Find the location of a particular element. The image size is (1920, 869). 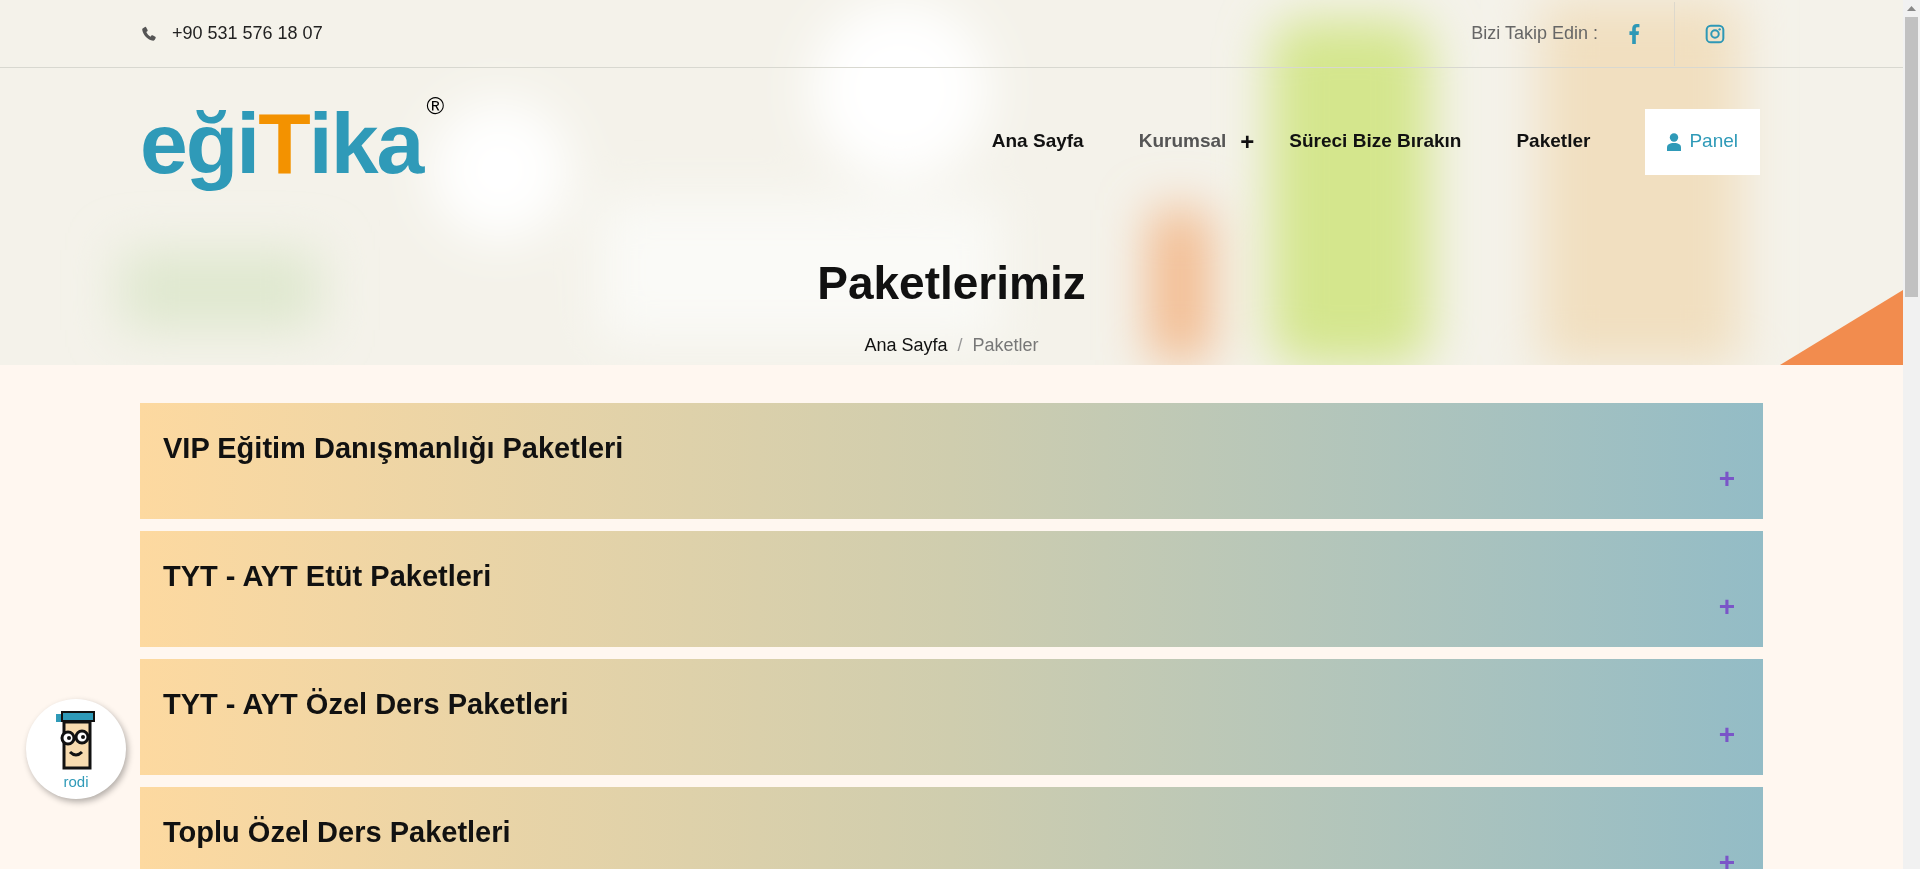

scrollbar is located at coordinates (1911, 434).